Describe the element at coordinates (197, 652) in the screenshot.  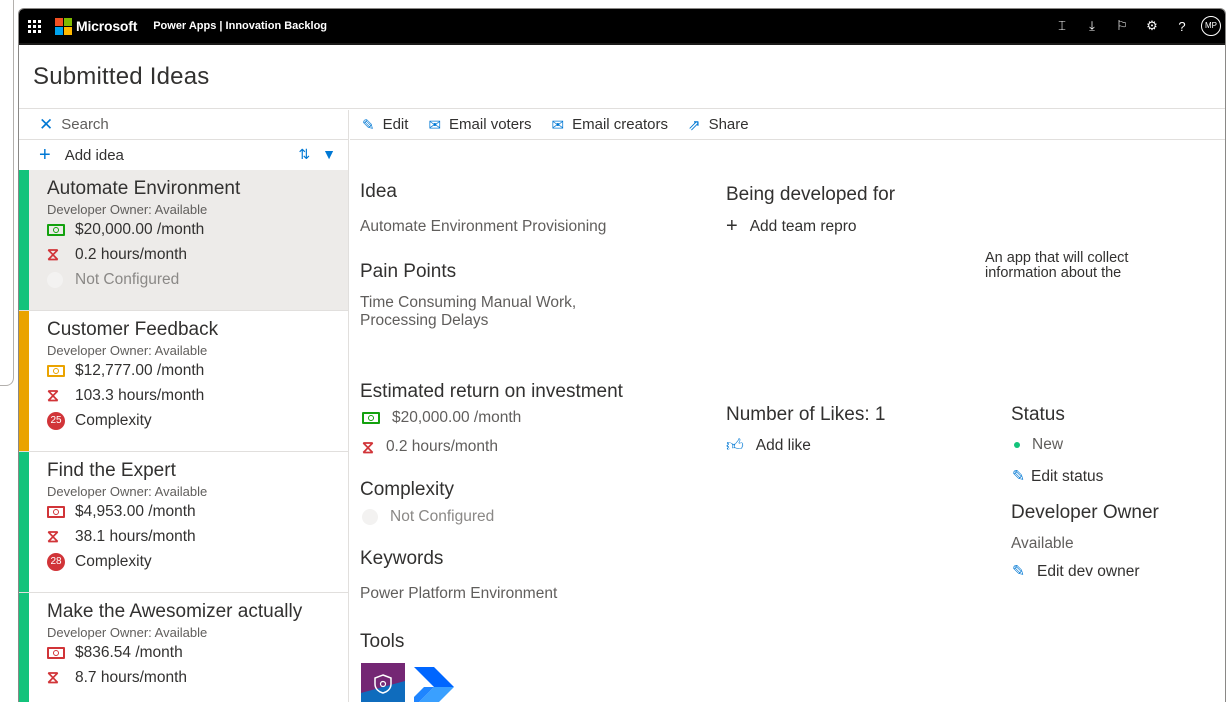
I see `money-row: $836.54 /month` at that location.